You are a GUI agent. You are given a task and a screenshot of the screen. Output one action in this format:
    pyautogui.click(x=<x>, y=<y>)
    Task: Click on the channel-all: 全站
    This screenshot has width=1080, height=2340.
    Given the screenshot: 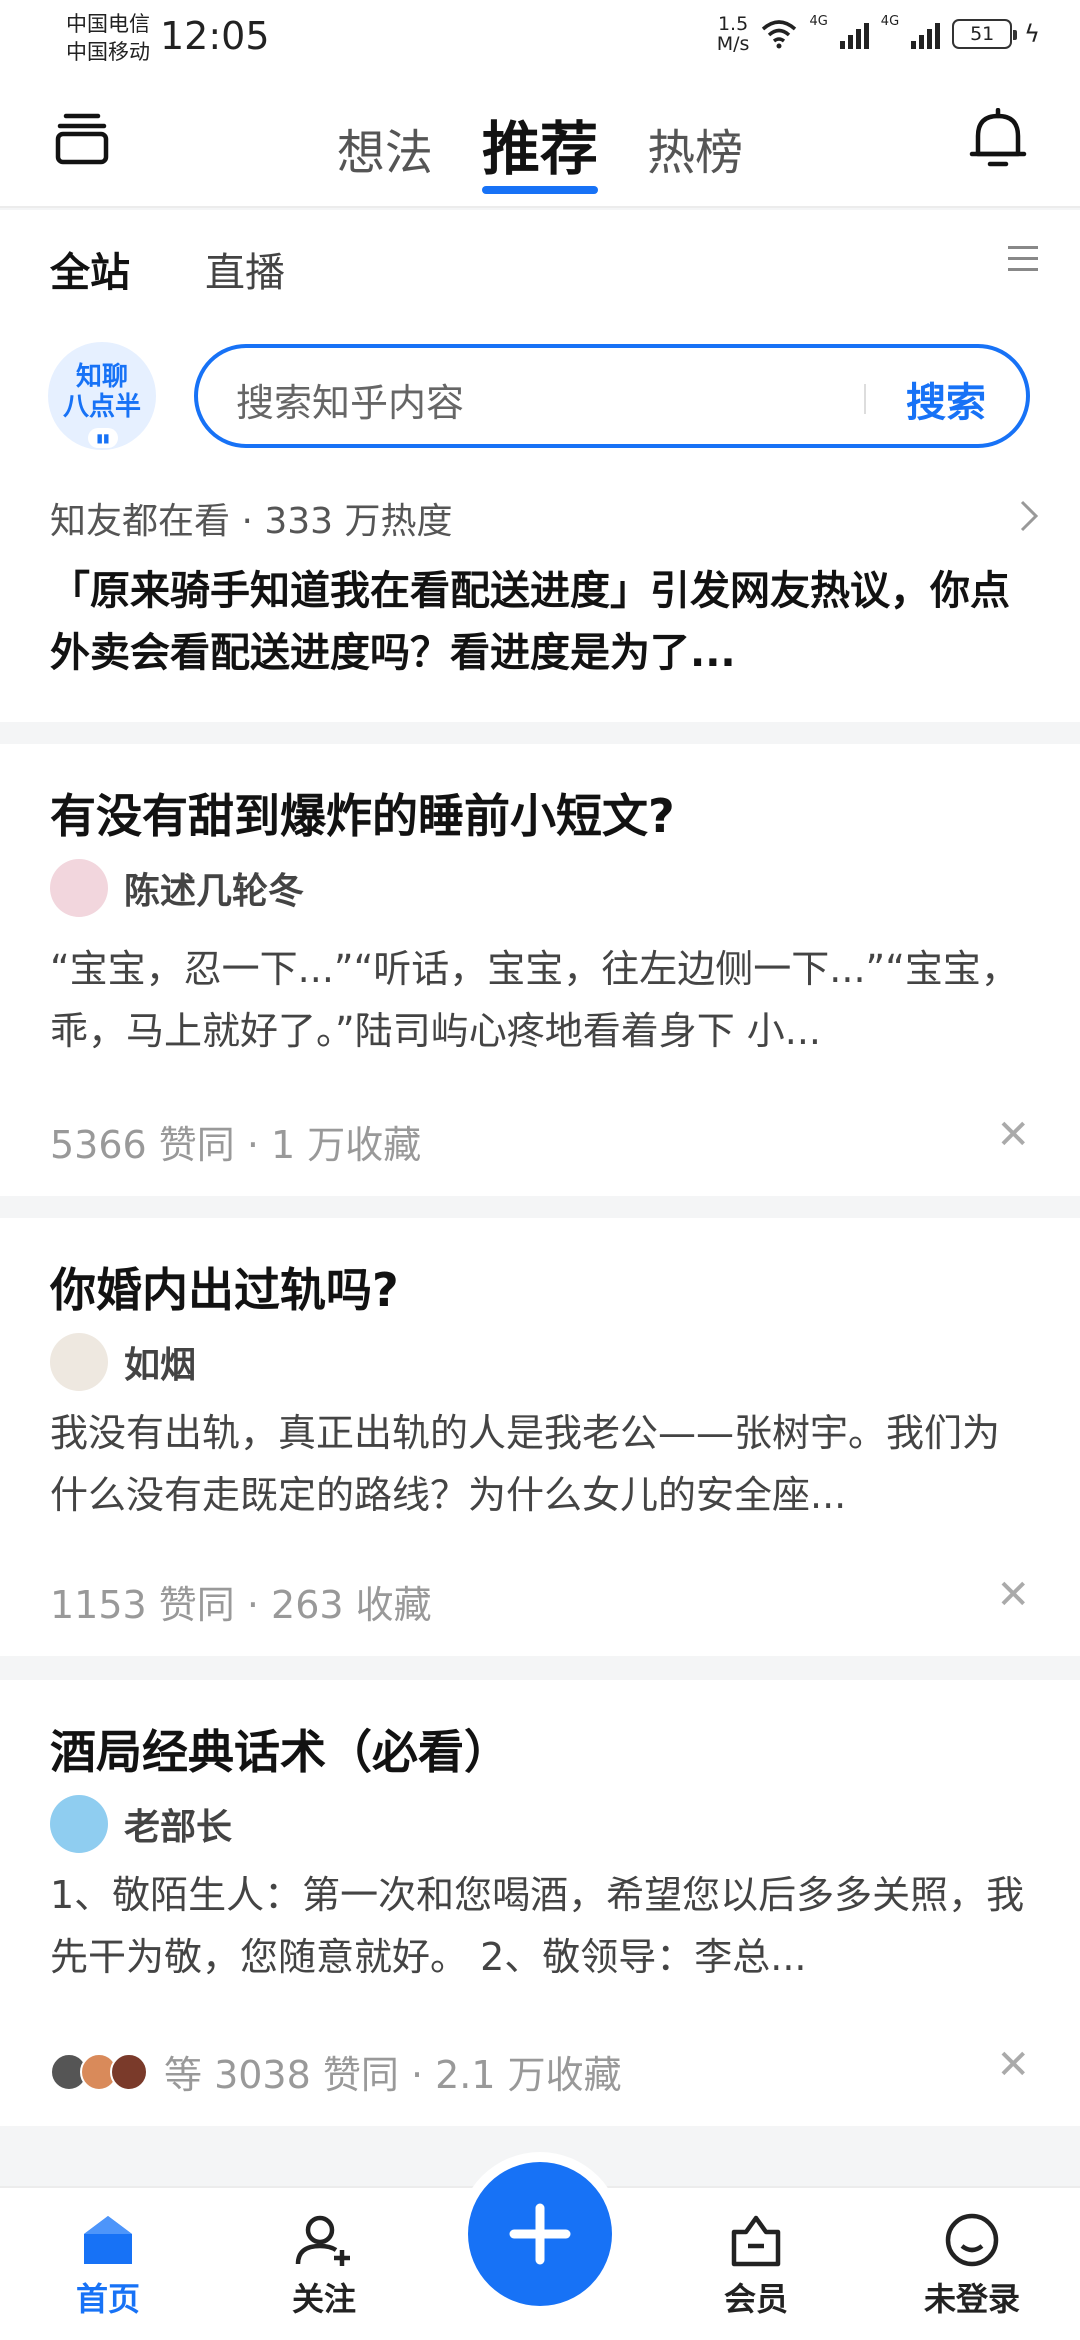 What is the action you would take?
    pyautogui.click(x=90, y=269)
    